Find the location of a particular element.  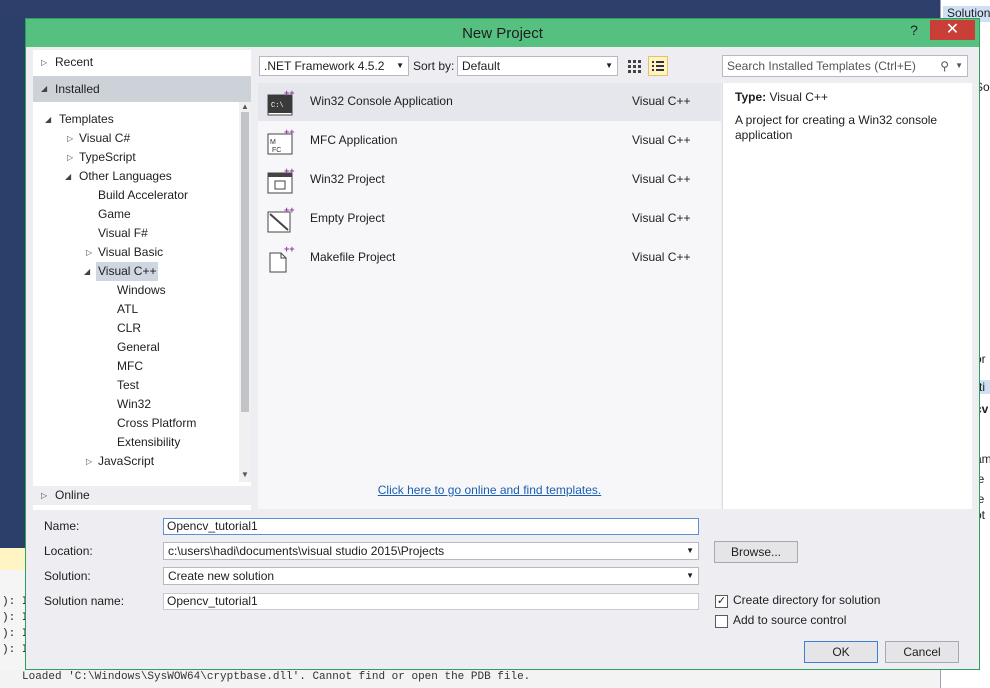

grid-view-button is located at coordinates (634, 66).